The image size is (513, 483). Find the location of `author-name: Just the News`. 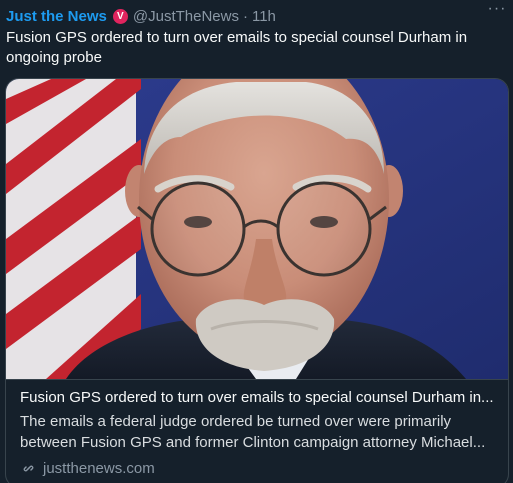

author-name: Just the News is located at coordinates (56, 16).